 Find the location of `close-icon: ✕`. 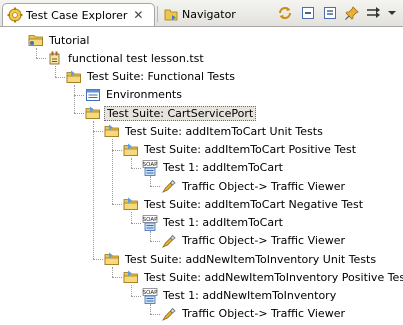

close-icon: ✕ is located at coordinates (138, 15).